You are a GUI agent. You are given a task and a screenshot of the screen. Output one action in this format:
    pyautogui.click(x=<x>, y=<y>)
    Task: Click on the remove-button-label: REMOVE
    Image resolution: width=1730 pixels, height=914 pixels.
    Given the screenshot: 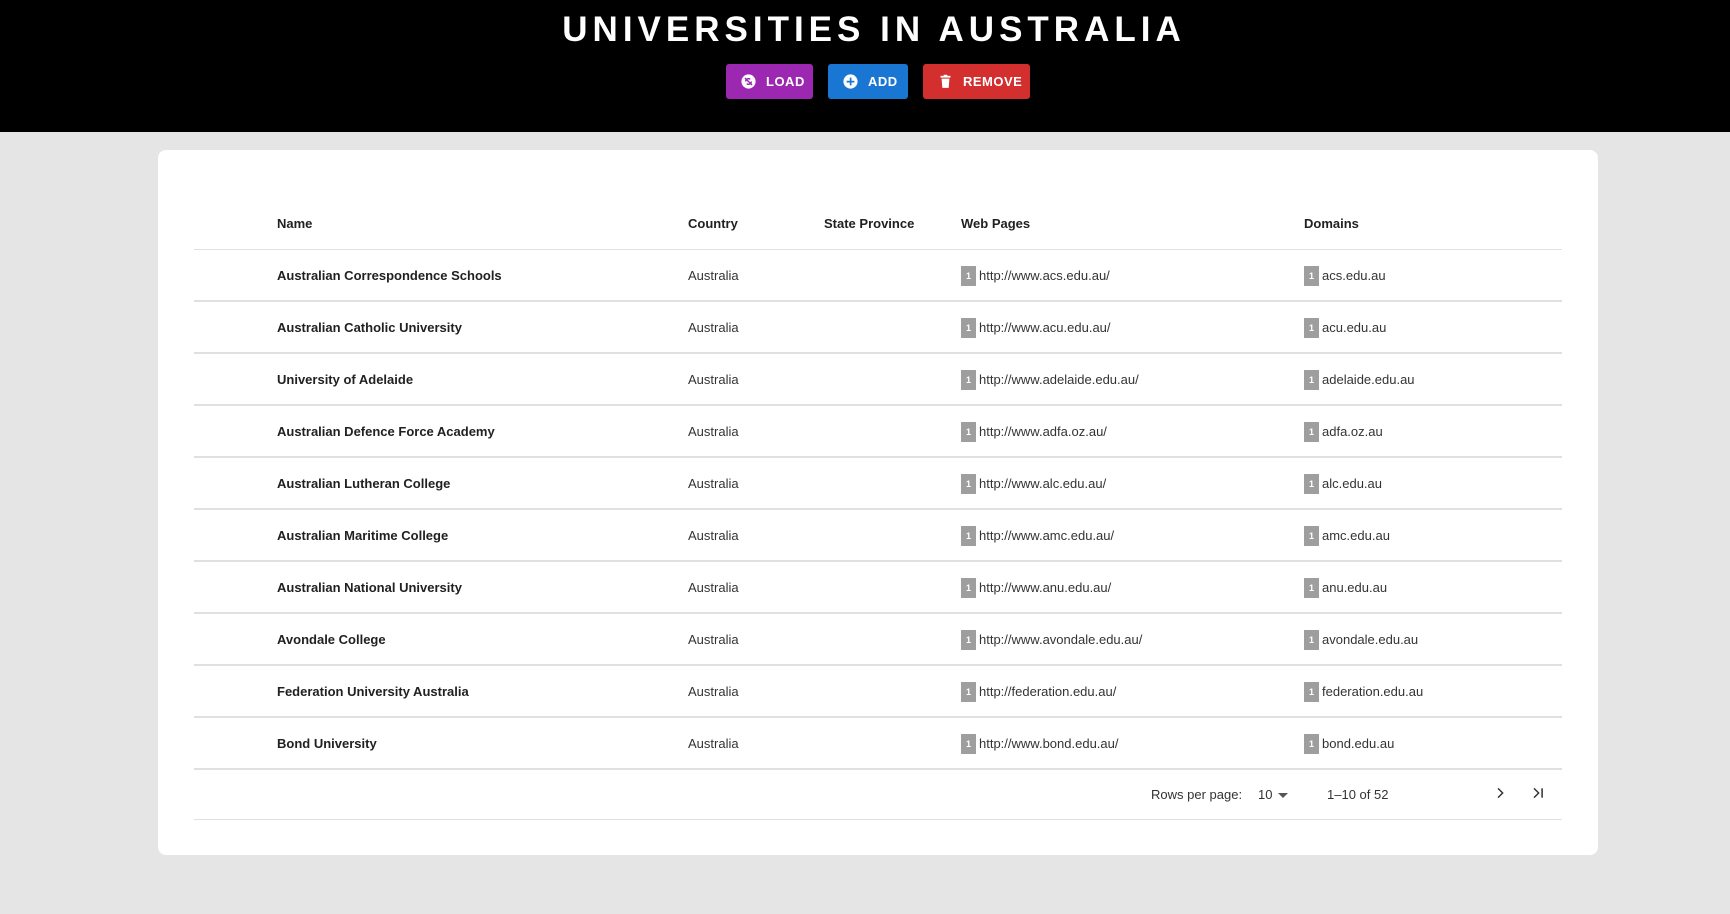 What is the action you would take?
    pyautogui.click(x=993, y=81)
    